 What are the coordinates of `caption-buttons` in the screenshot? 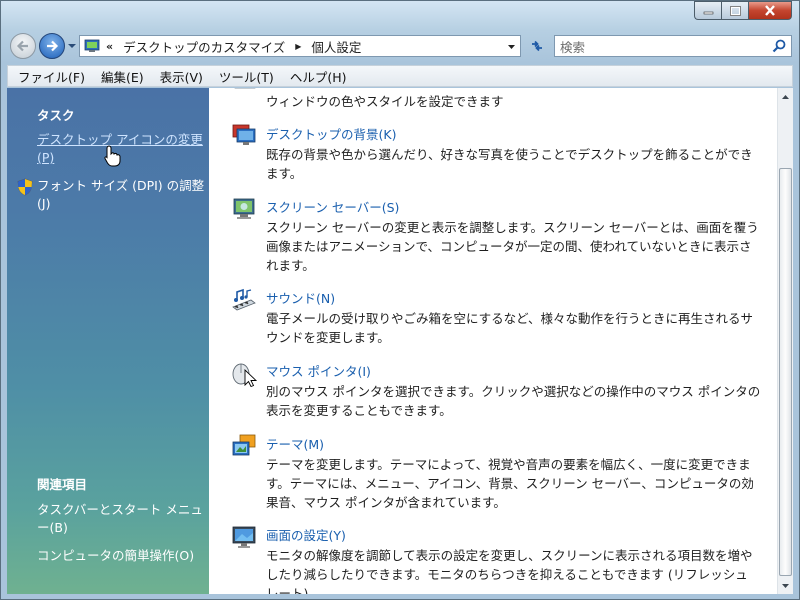 It's located at (743, 10).